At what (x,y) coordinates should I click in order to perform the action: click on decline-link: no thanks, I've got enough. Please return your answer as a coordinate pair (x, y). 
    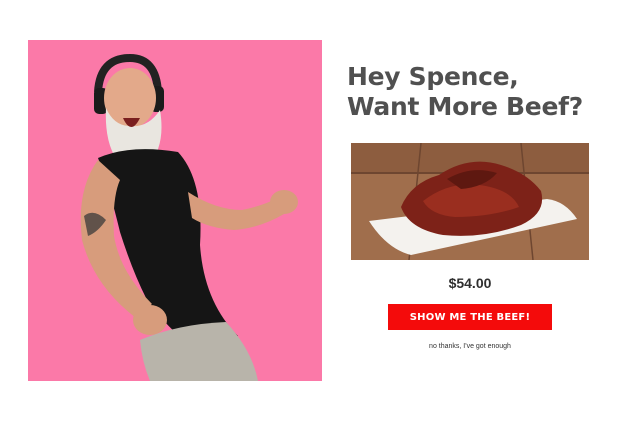
    Looking at the image, I should click on (470, 346).